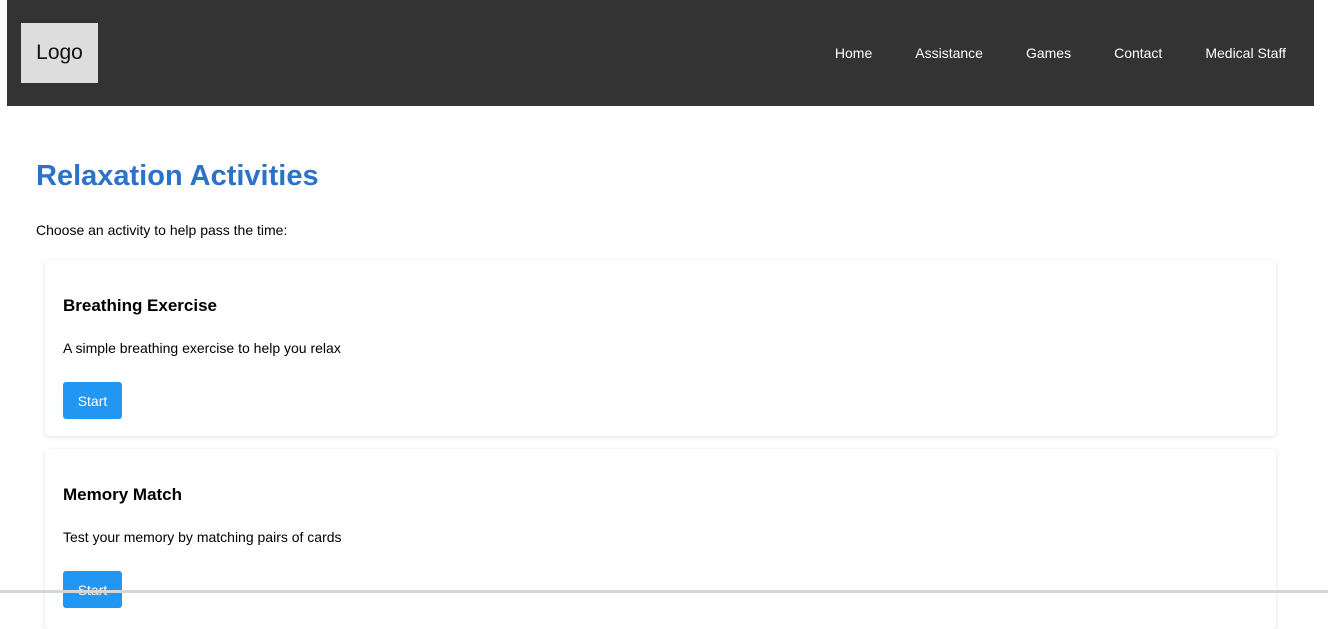  What do you see at coordinates (59, 53) in the screenshot?
I see `logo: Logo` at bounding box center [59, 53].